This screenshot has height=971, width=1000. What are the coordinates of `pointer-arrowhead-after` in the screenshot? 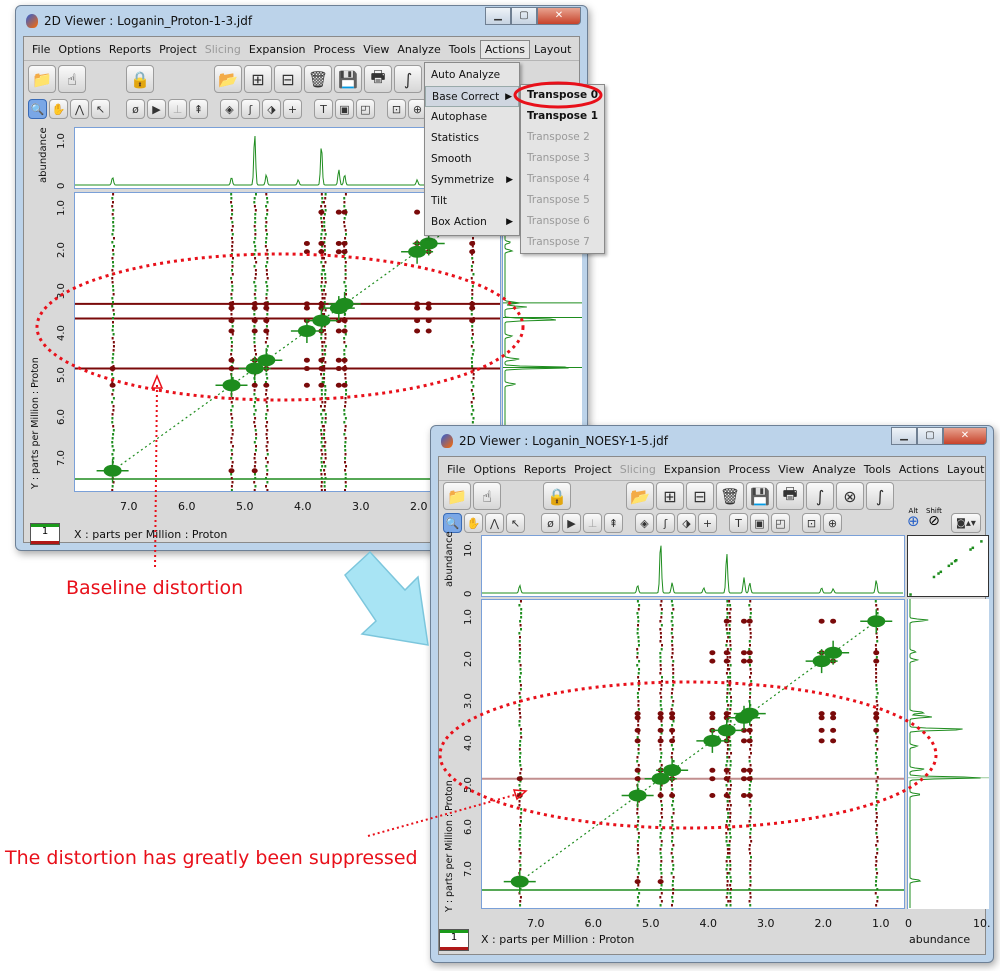 It's located at (520, 795).